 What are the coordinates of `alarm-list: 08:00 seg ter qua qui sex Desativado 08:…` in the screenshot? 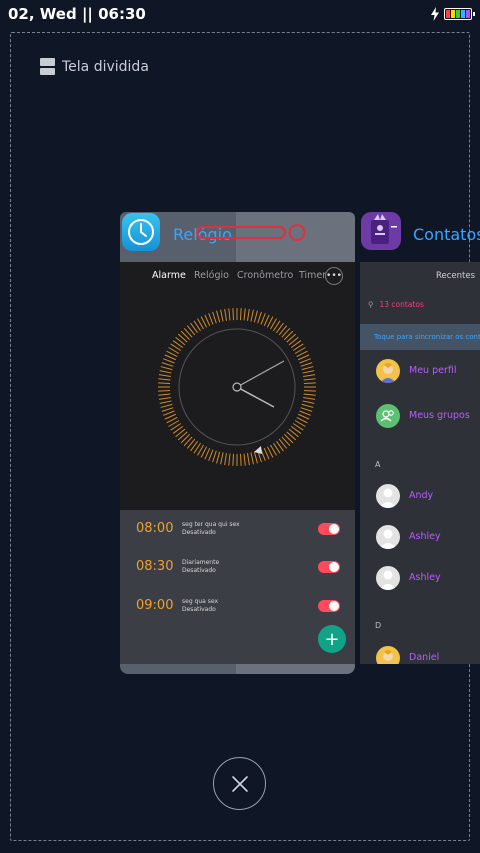 It's located at (237, 587).